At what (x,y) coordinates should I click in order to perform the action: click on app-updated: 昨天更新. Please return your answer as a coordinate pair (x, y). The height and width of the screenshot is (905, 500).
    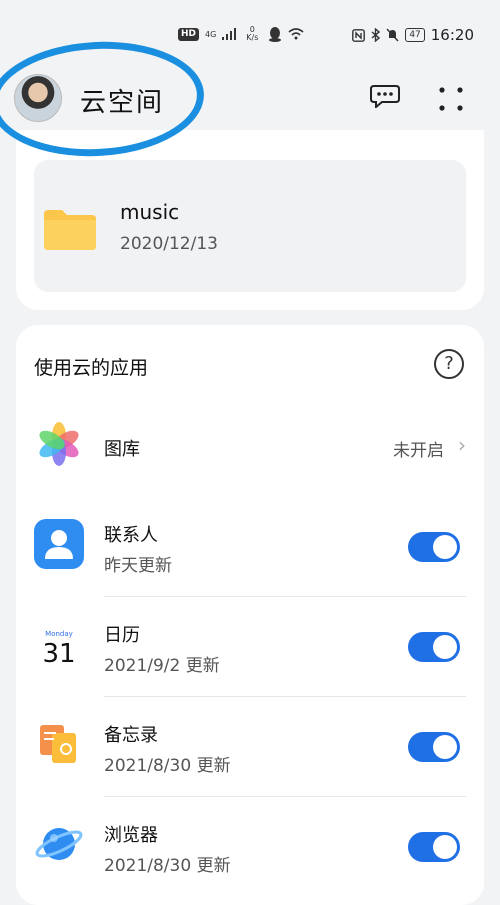
    Looking at the image, I should click on (138, 566).